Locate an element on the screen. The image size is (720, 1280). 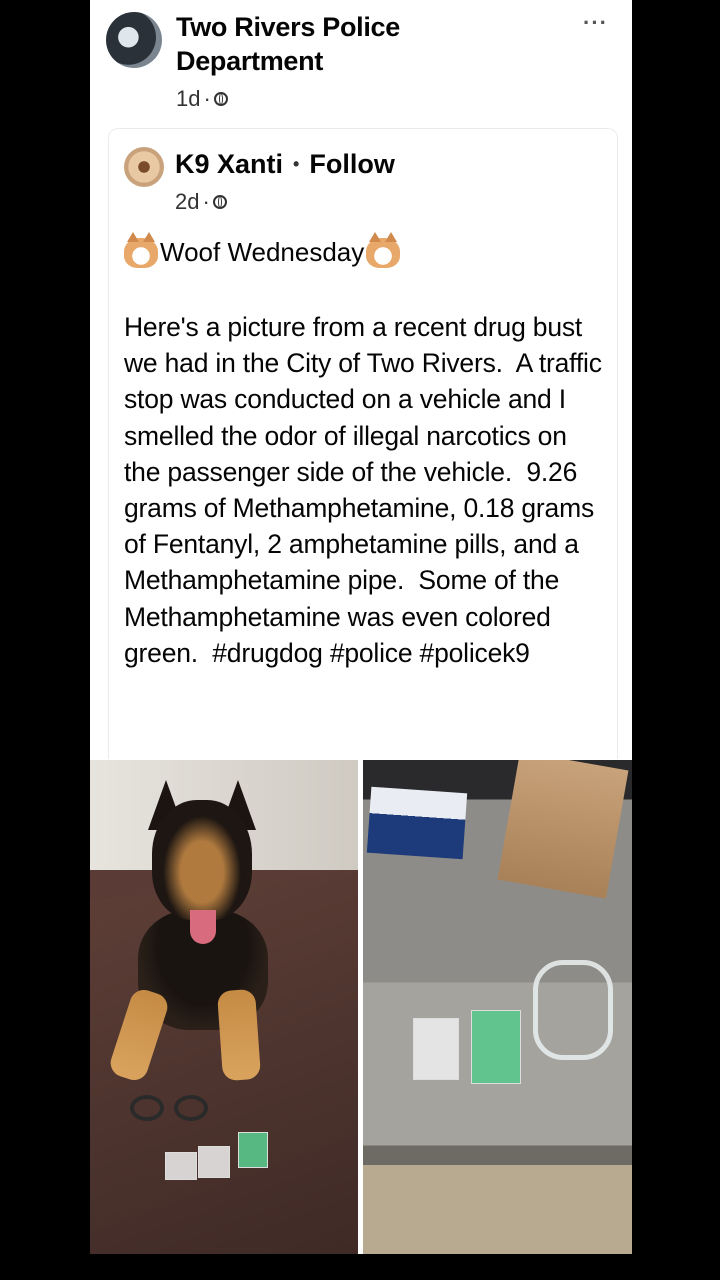
page-name: Two Rivers Police Department is located at coordinates (356, 44).